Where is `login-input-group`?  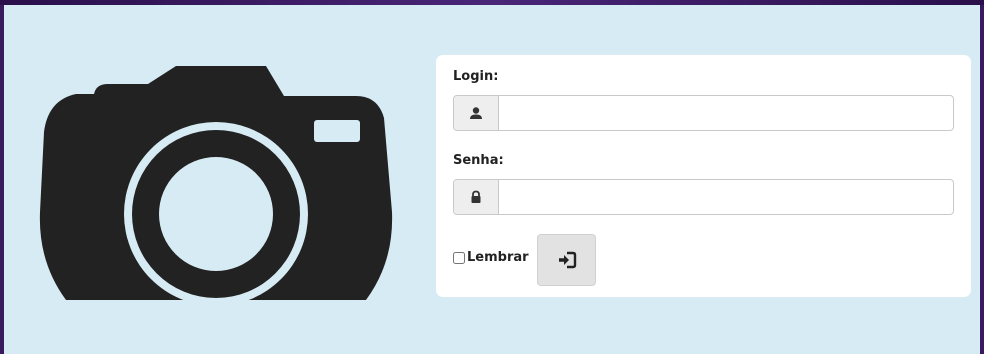 login-input-group is located at coordinates (703, 113).